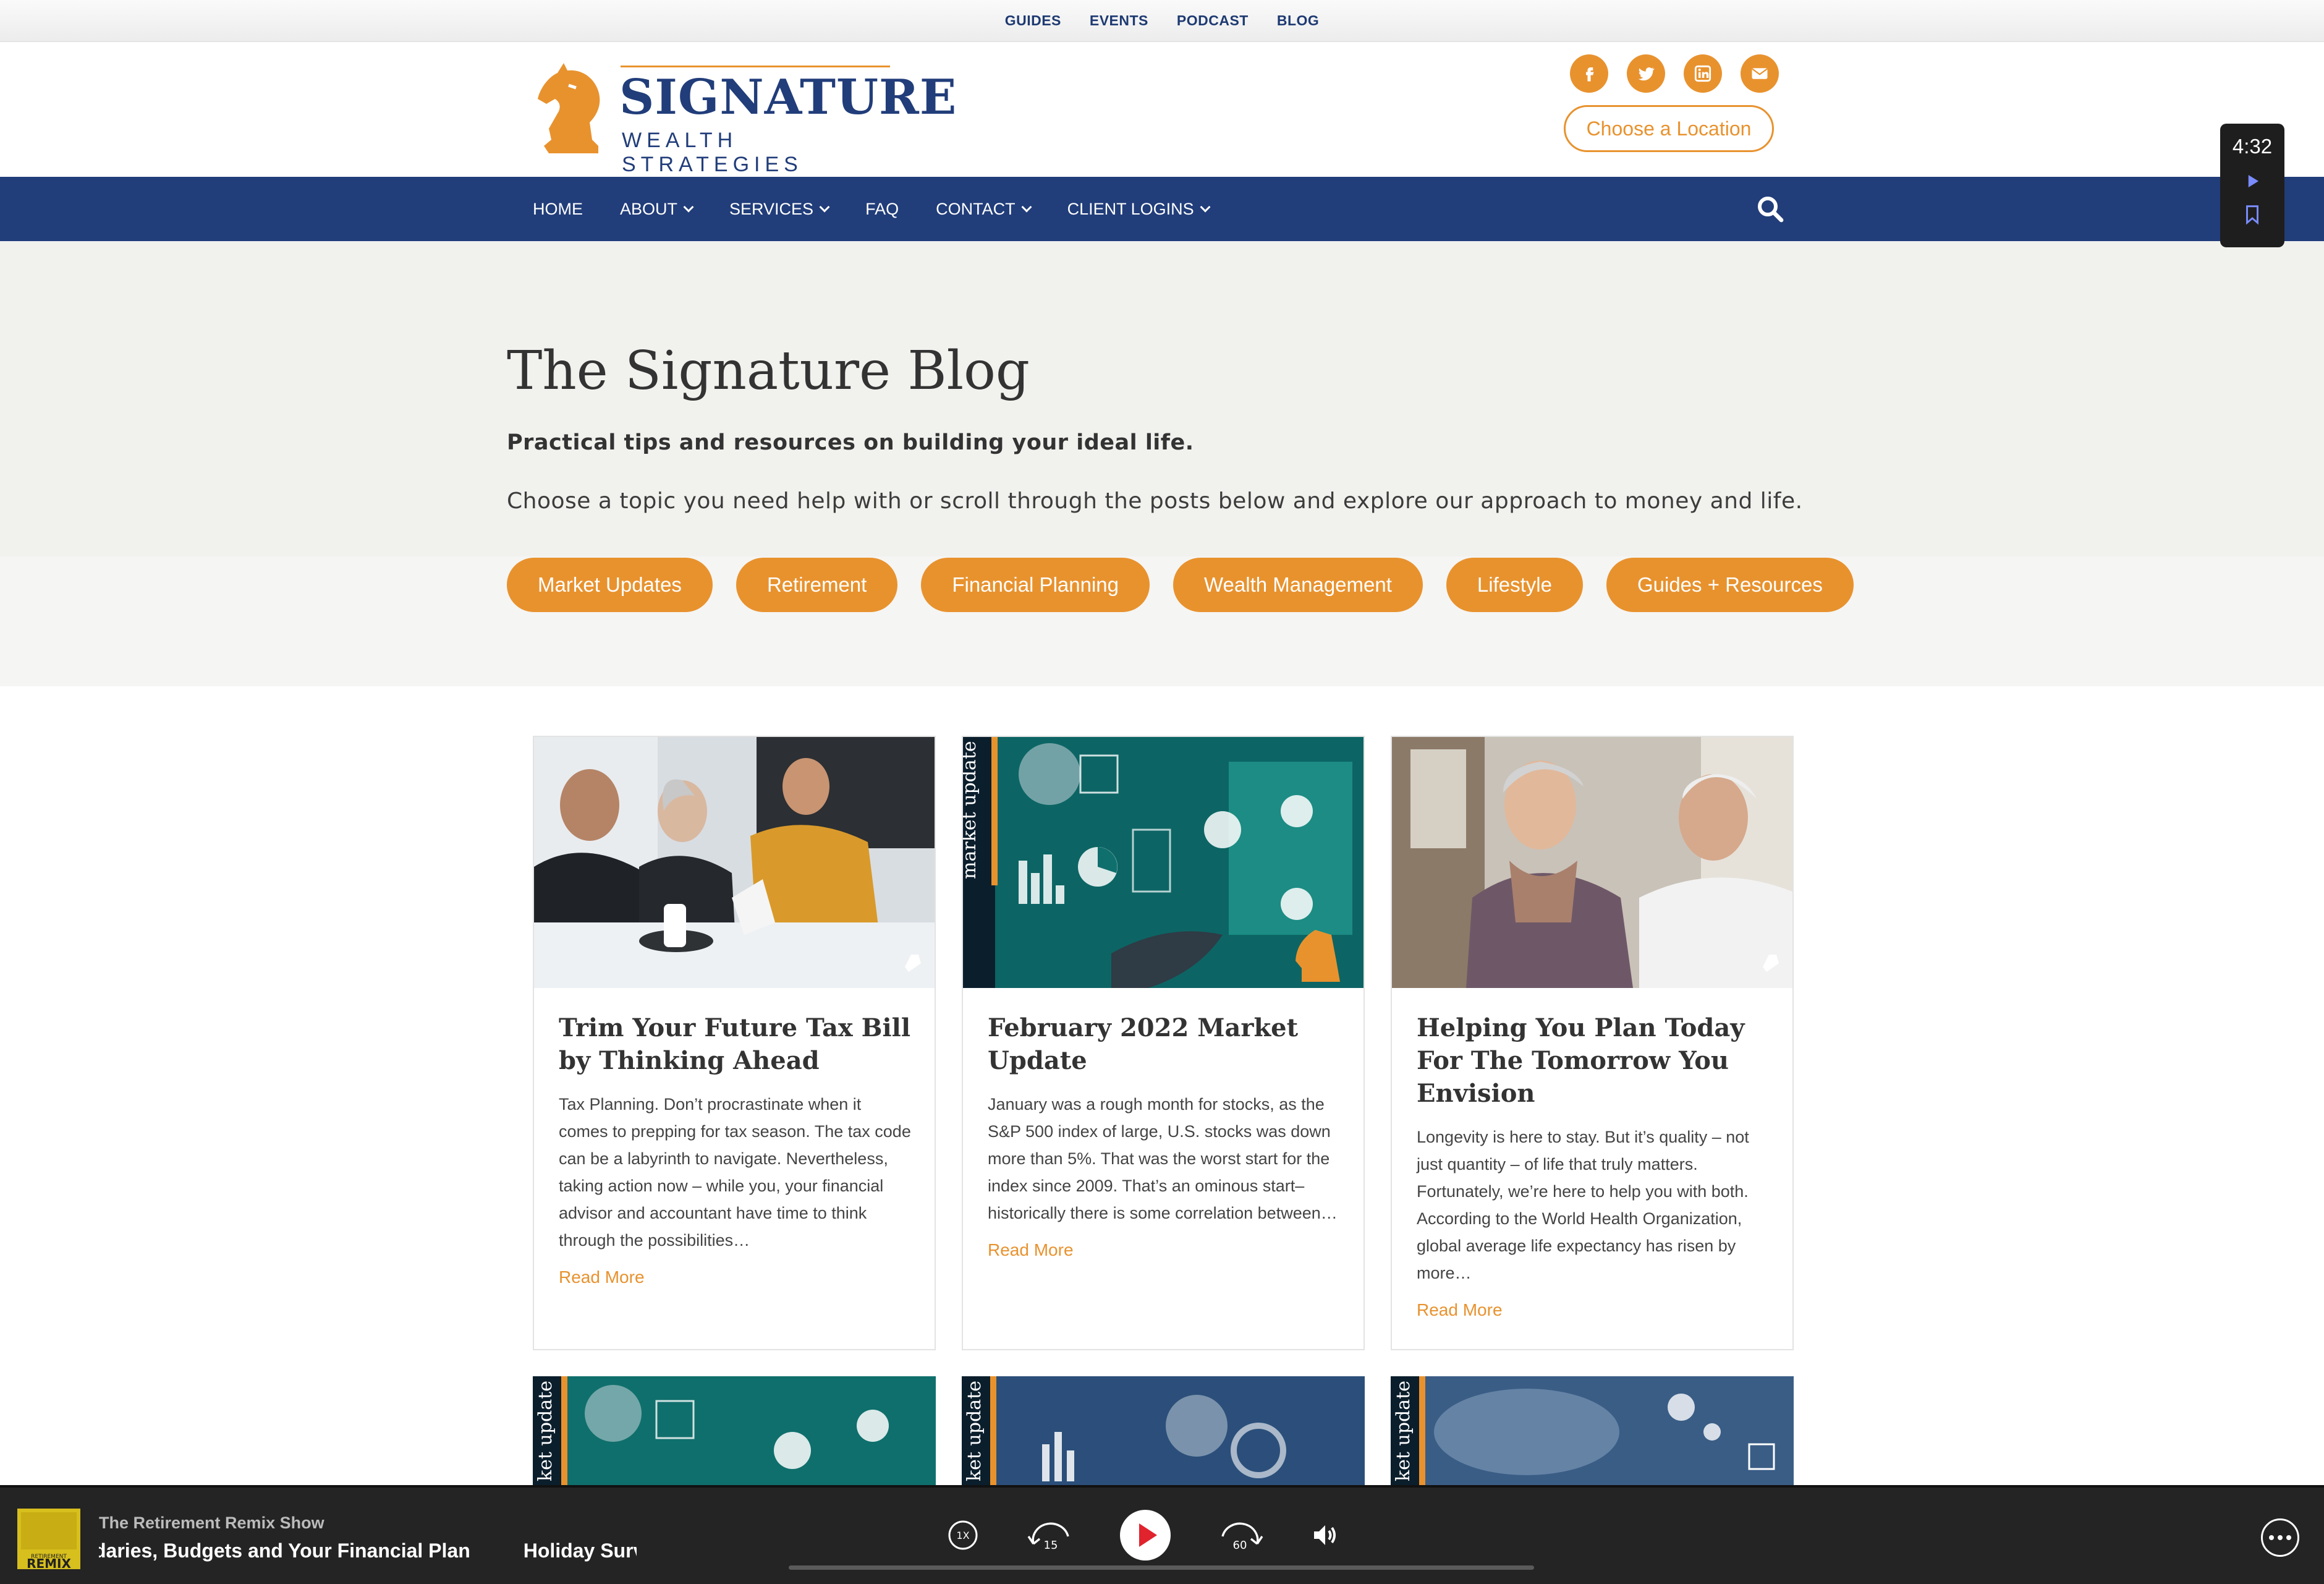  What do you see at coordinates (212, 1523) in the screenshot?
I see `podcast-show-name: The Retirement Remix Show` at bounding box center [212, 1523].